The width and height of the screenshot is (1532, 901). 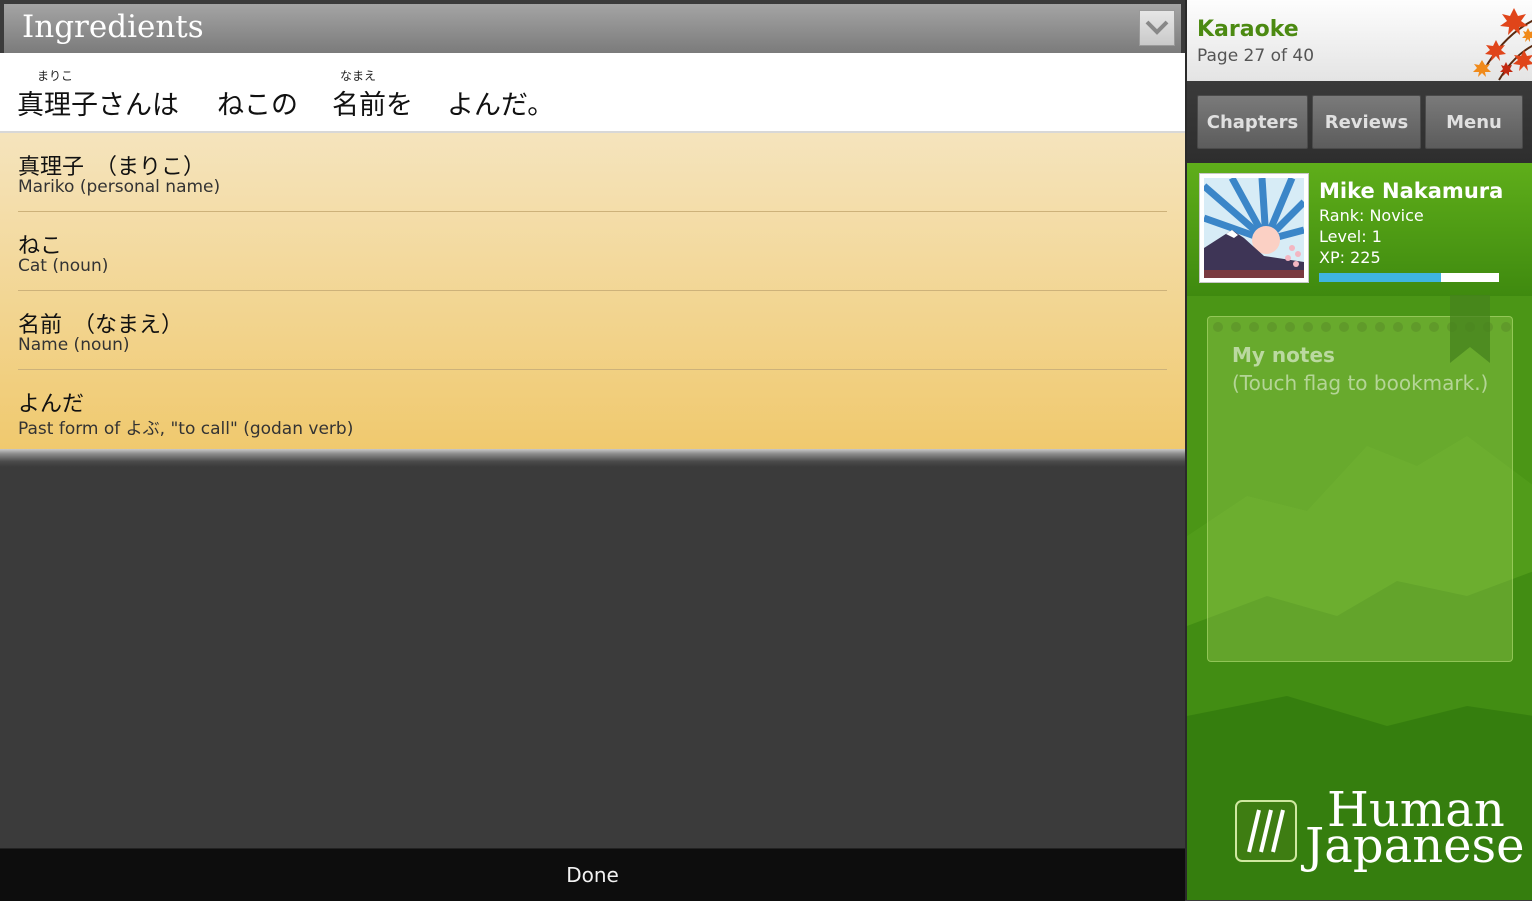 I want to click on notes-pad: My notes (Touch flag to bookmark.), so click(x=1360, y=478).